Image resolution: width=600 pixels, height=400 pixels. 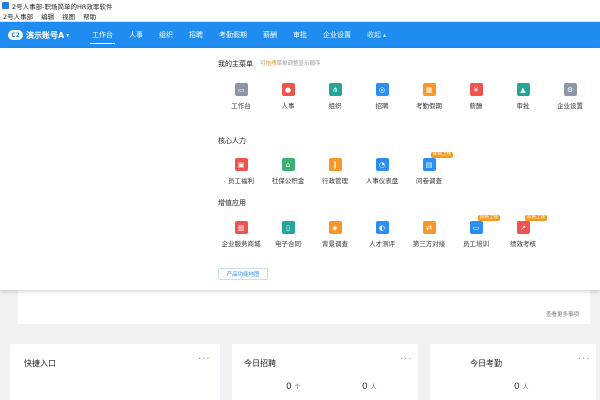 I want to click on shop-icon: ▥, so click(x=241, y=227).